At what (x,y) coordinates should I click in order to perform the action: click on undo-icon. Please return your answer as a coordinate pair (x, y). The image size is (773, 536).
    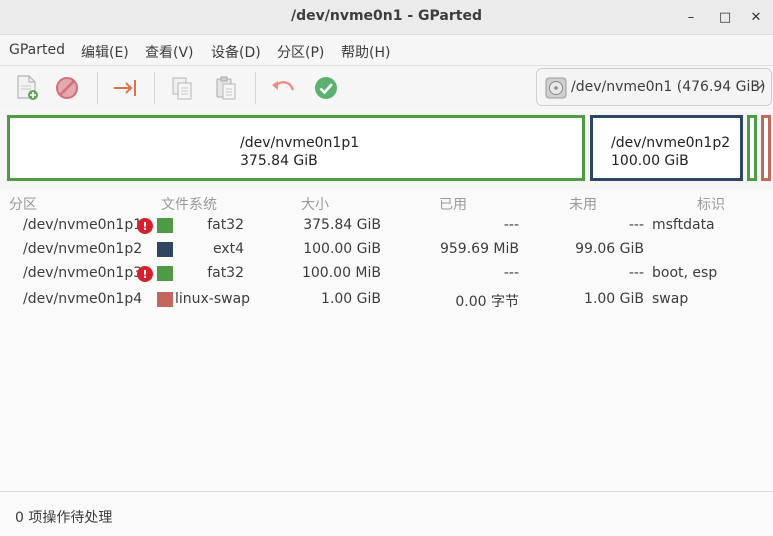
    Looking at the image, I should click on (283, 86).